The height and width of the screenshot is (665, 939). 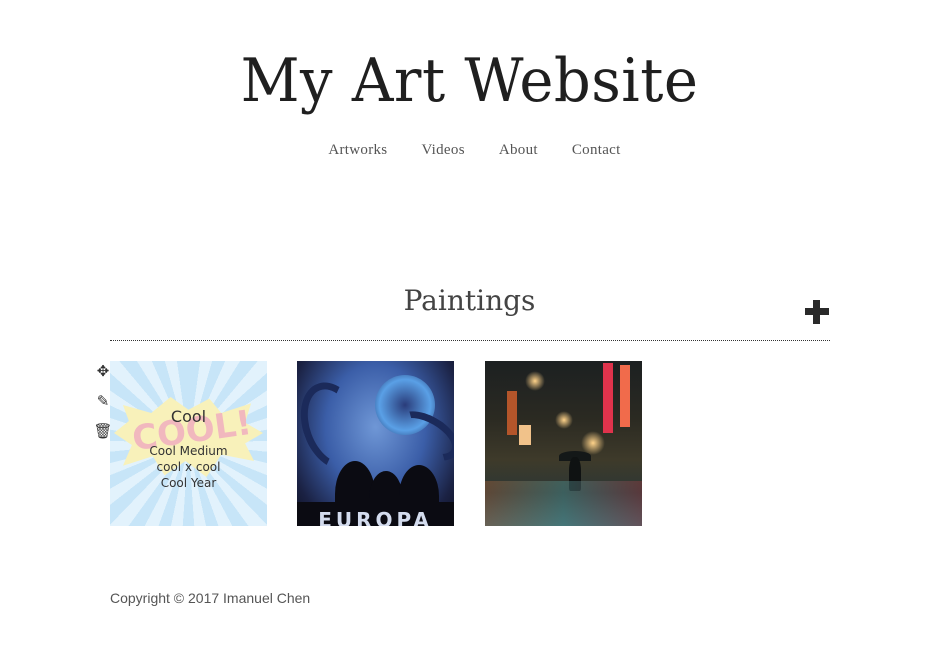 I want to click on nav-videos: Videos, so click(x=442, y=150).